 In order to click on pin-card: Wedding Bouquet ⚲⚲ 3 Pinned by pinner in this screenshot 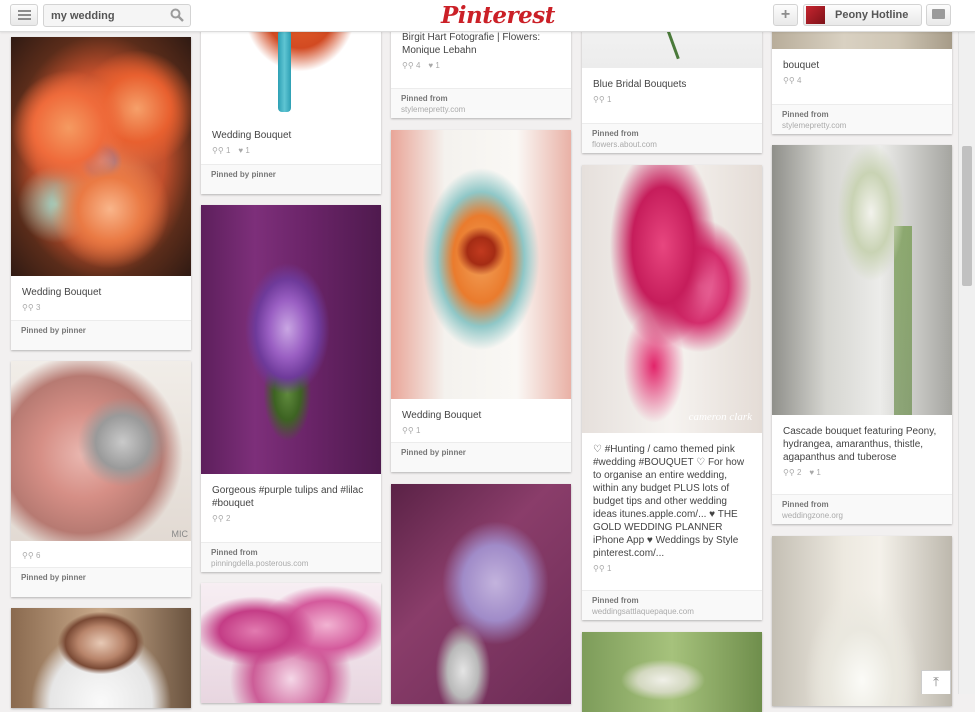, I will do `click(101, 193)`.